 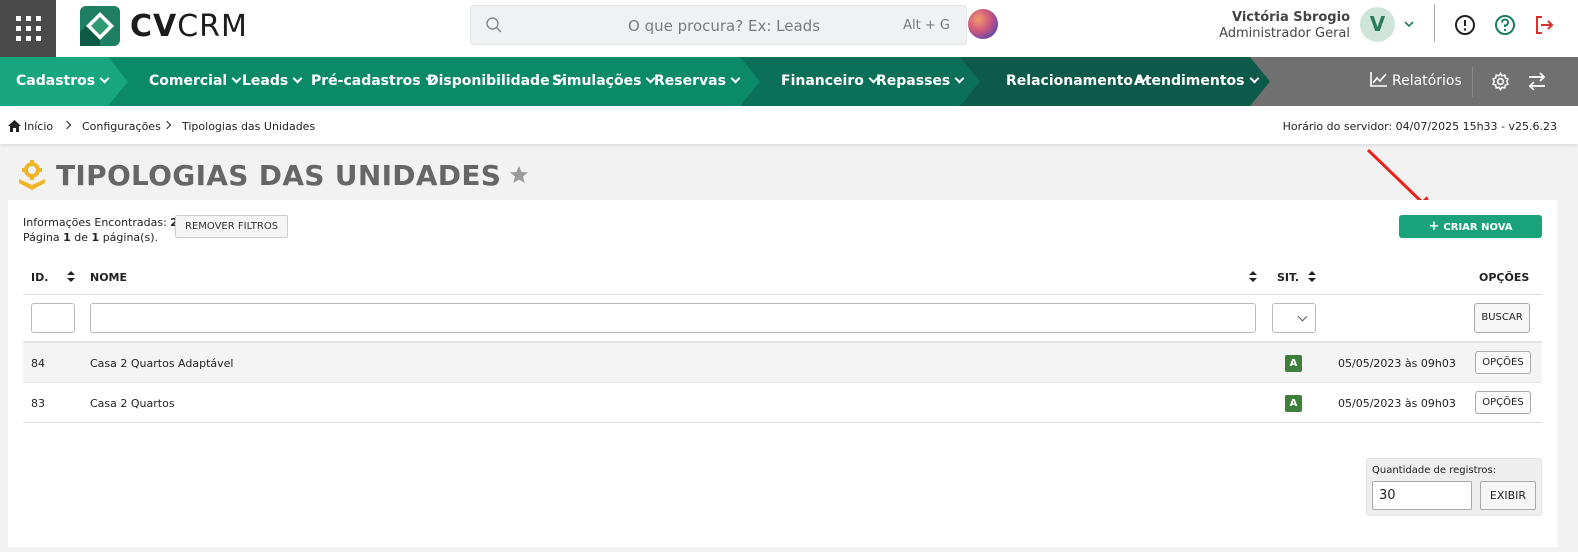 I want to click on nav-item-label: Disponibilidade, so click(x=488, y=81).